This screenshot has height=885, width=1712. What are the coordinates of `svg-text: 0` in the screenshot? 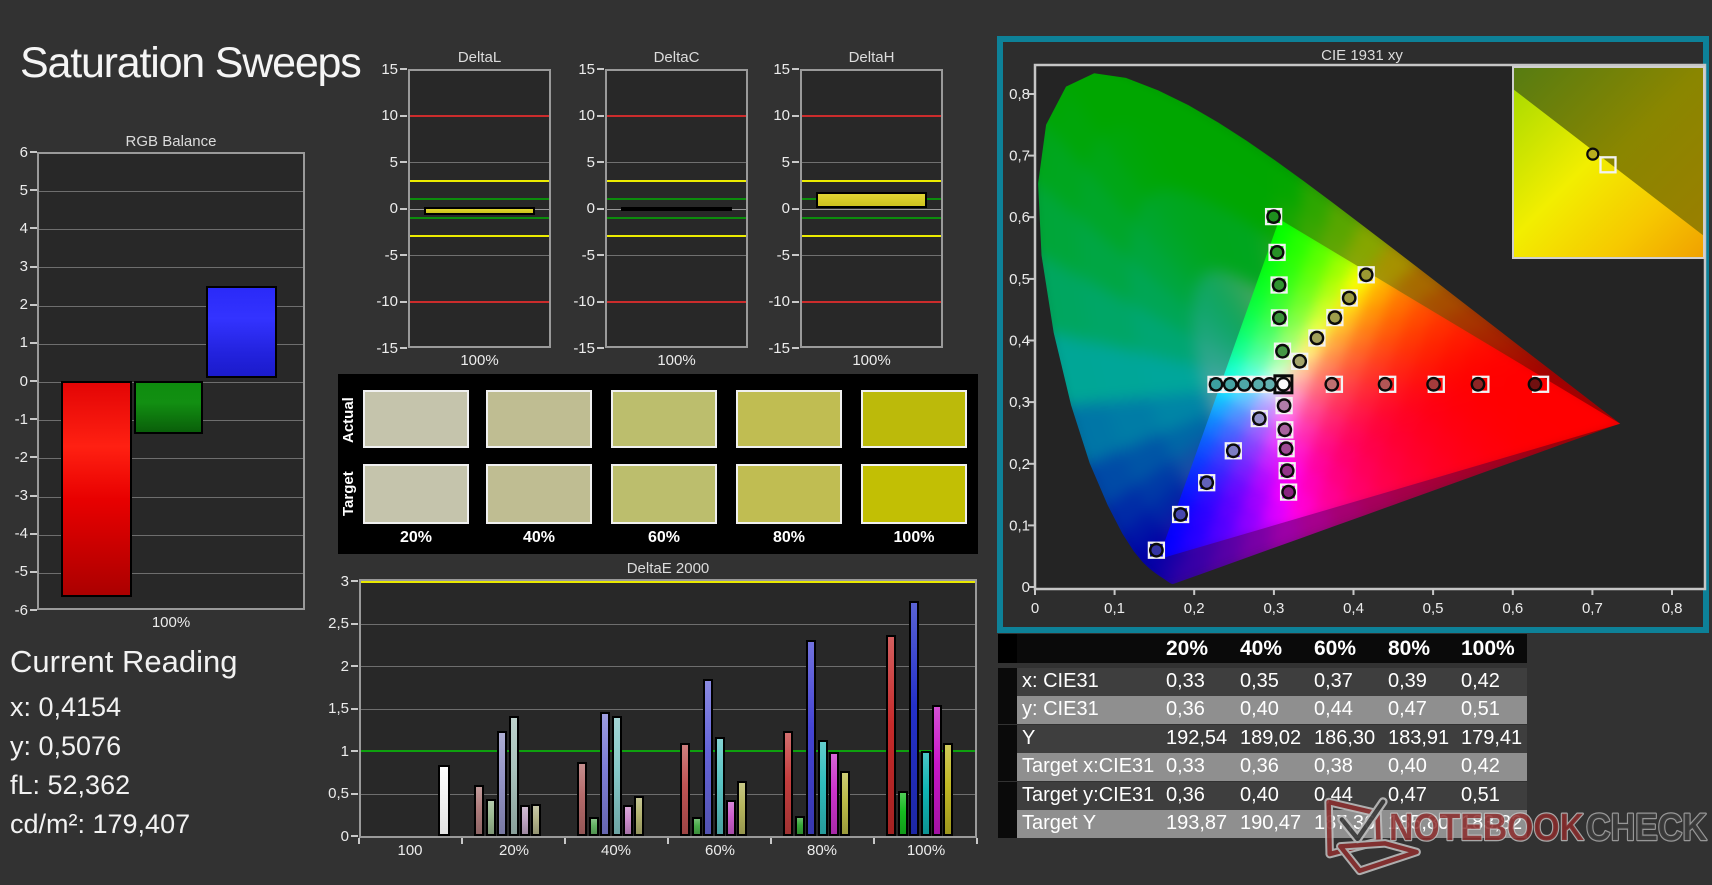 It's located at (1035, 608).